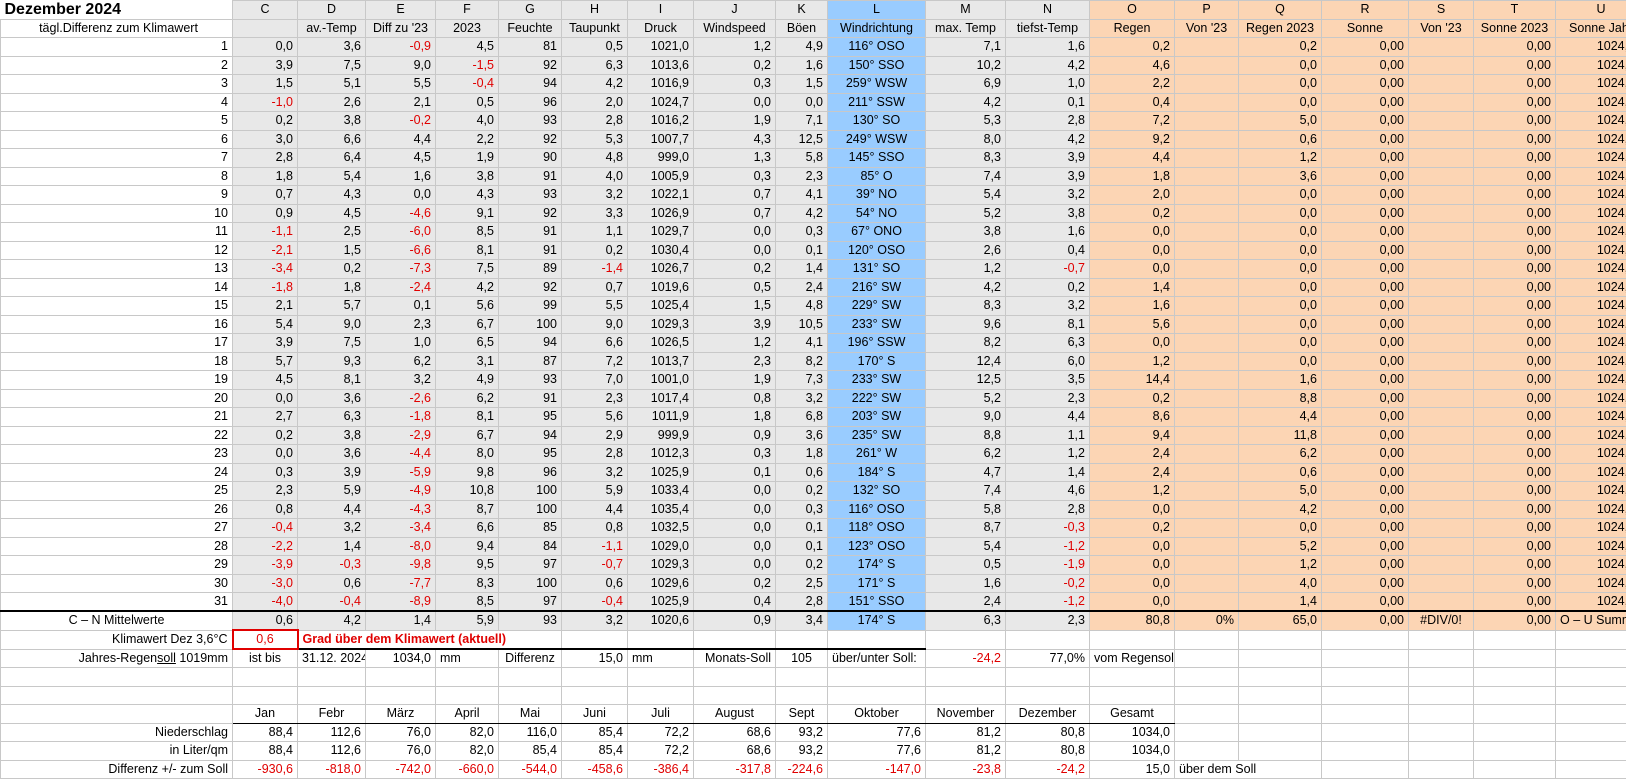  Describe the element at coordinates (735, 65) in the screenshot. I see `cell: 0,2` at that location.